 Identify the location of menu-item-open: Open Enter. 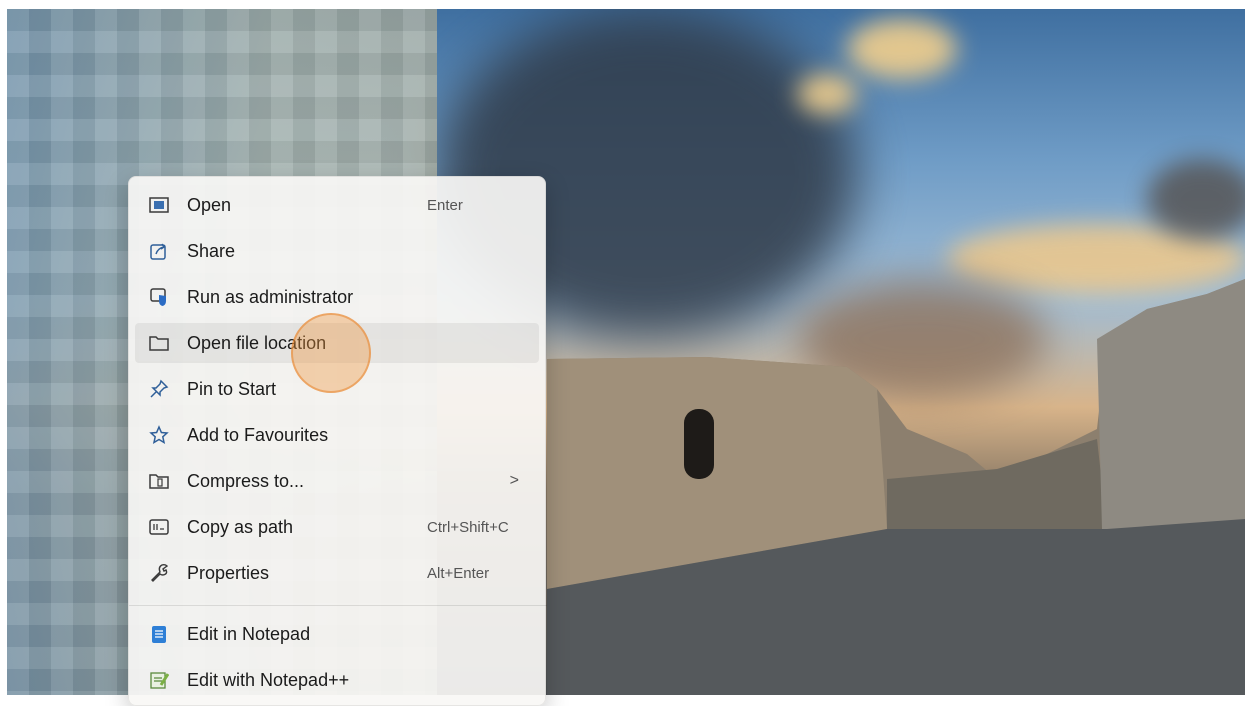
(337, 205).